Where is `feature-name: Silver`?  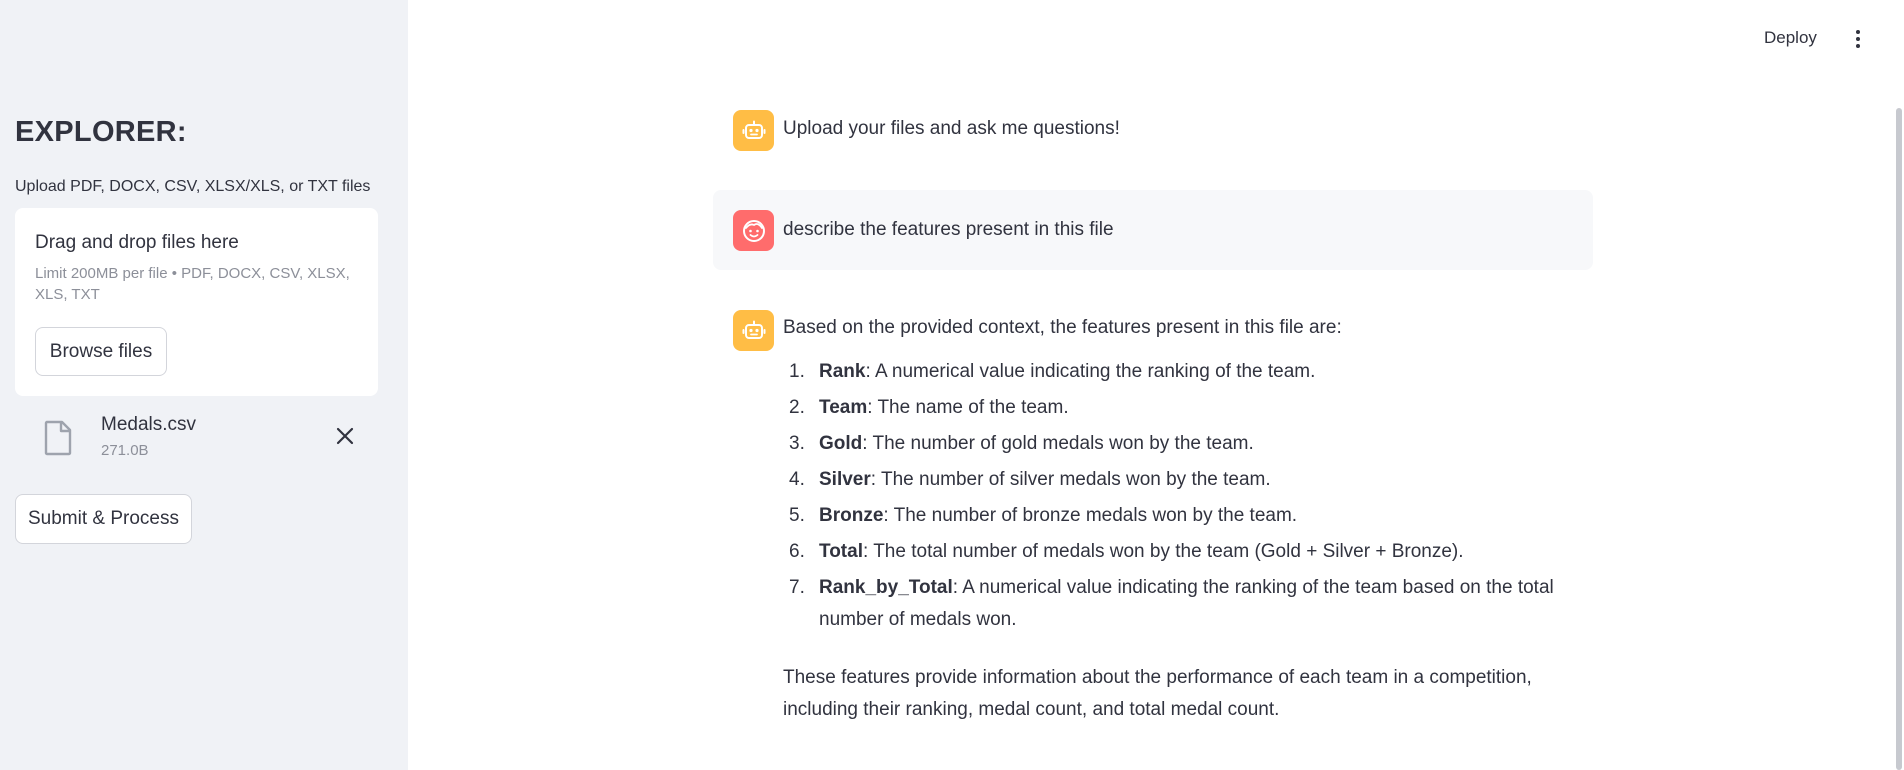 feature-name: Silver is located at coordinates (845, 479).